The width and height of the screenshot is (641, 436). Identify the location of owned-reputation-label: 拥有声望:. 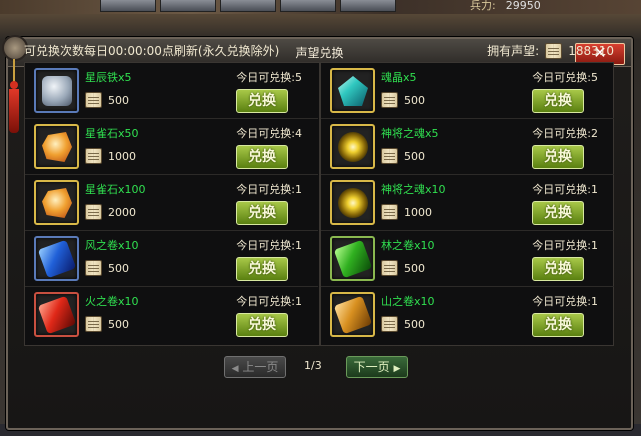
(513, 51).